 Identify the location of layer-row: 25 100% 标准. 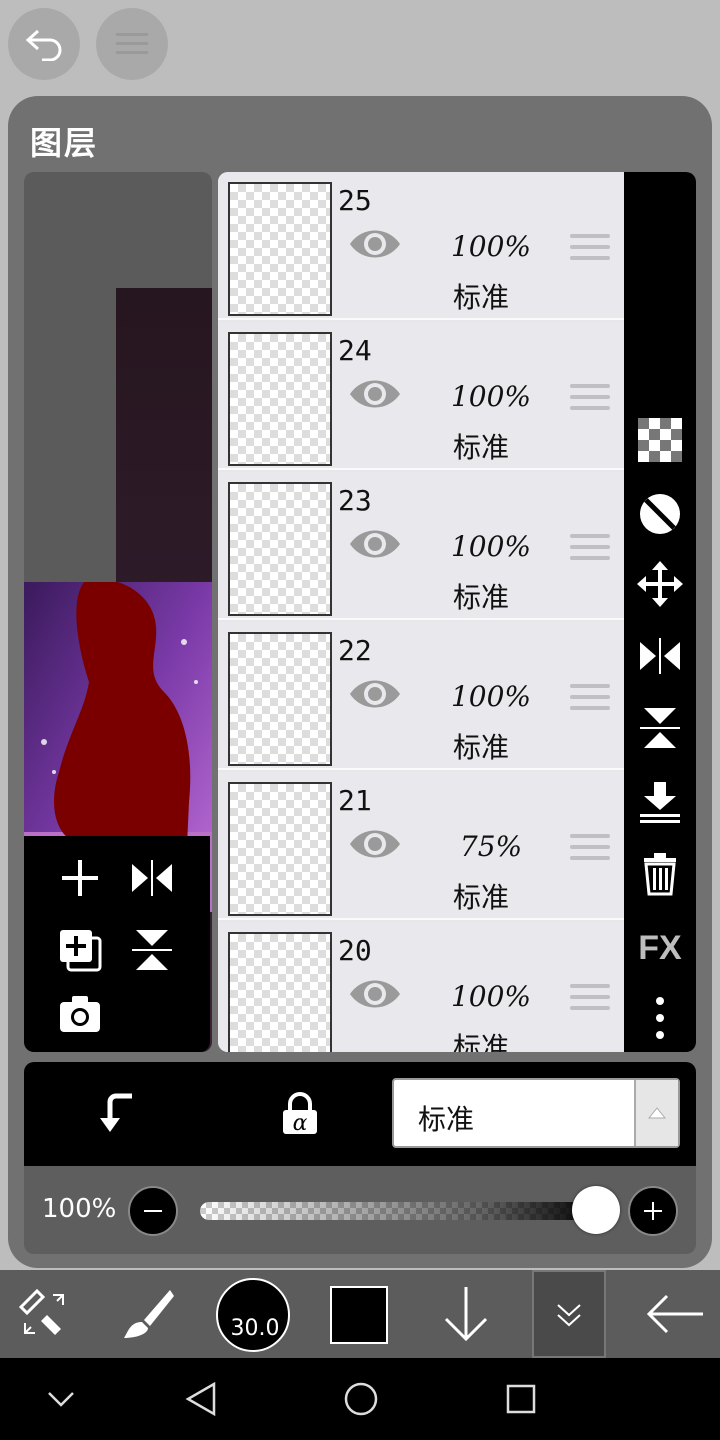
(421, 246).